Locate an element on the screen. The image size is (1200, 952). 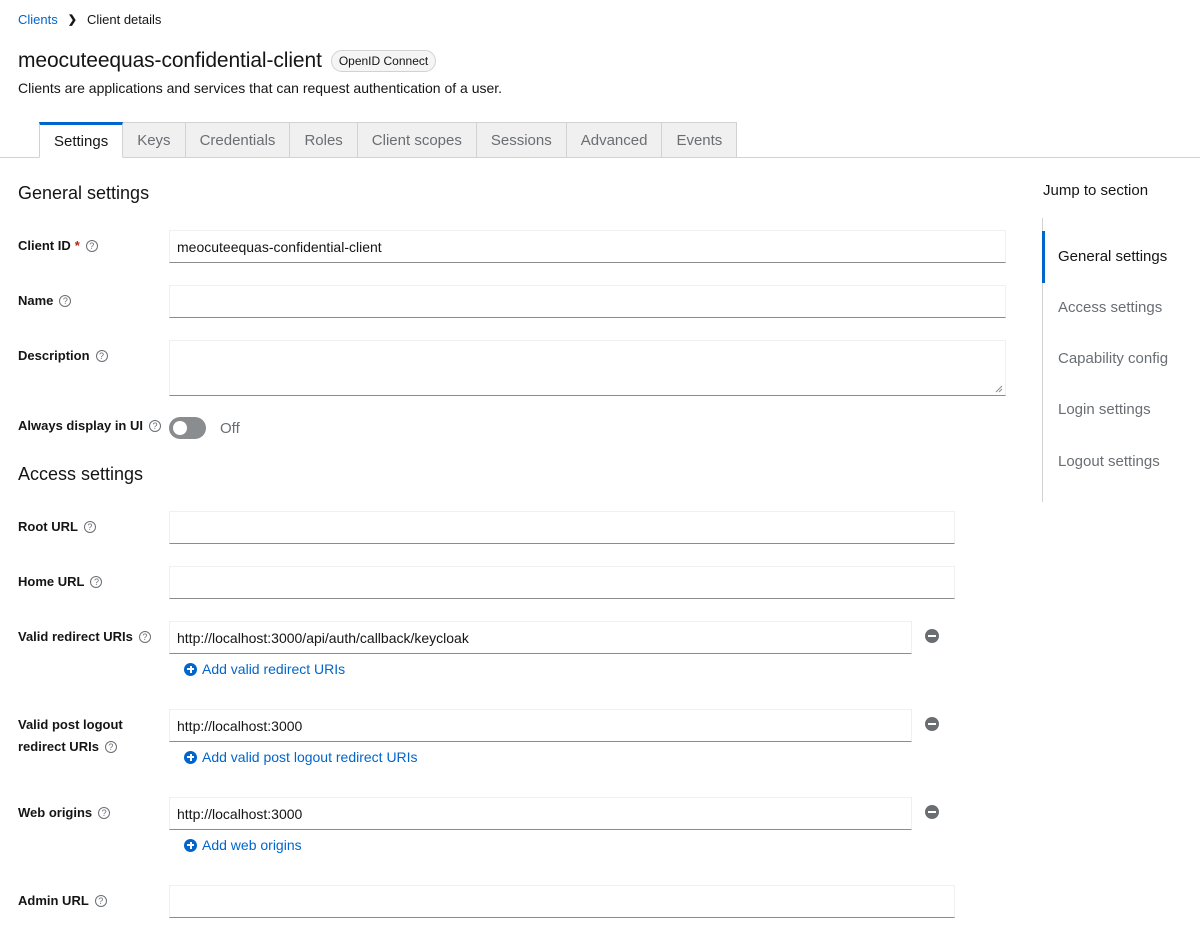
access-settings-heading: Access settings is located at coordinates (81, 474).